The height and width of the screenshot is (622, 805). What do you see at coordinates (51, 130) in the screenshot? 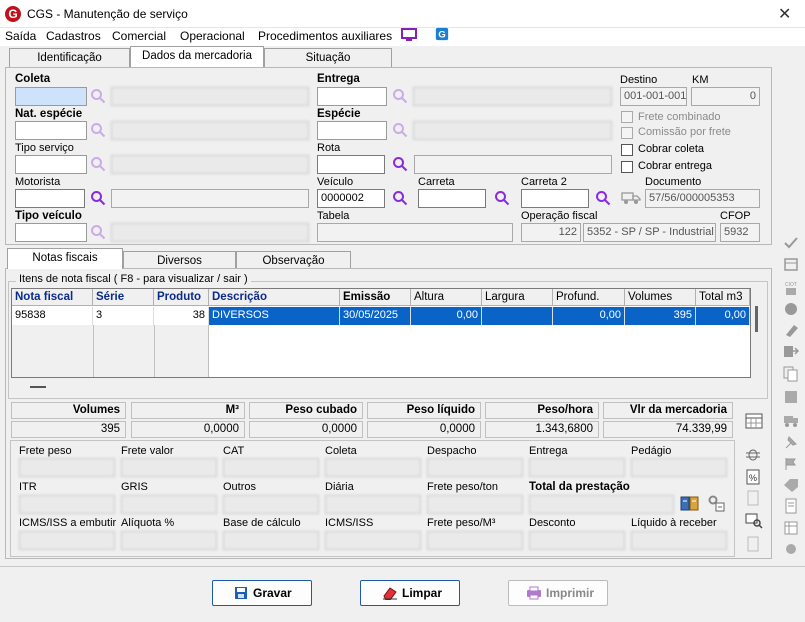
I see `nat-especie-code-field` at bounding box center [51, 130].